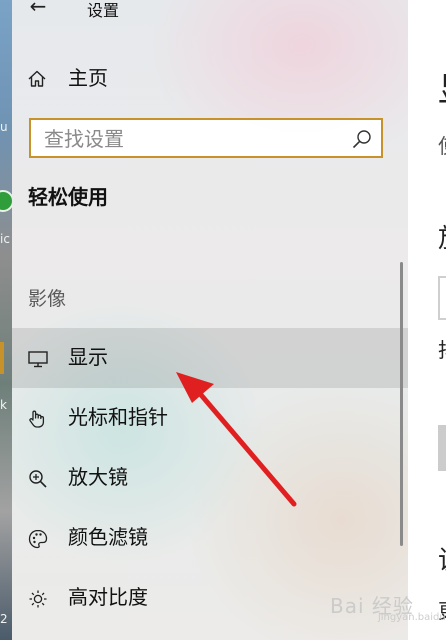 Image resolution: width=446 pixels, height=640 pixels. I want to click on back-button: ←, so click(38, 8).